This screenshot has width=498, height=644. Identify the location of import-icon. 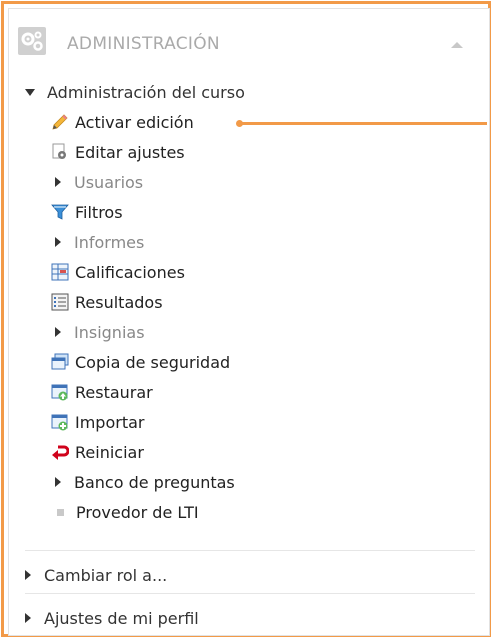
(60, 422).